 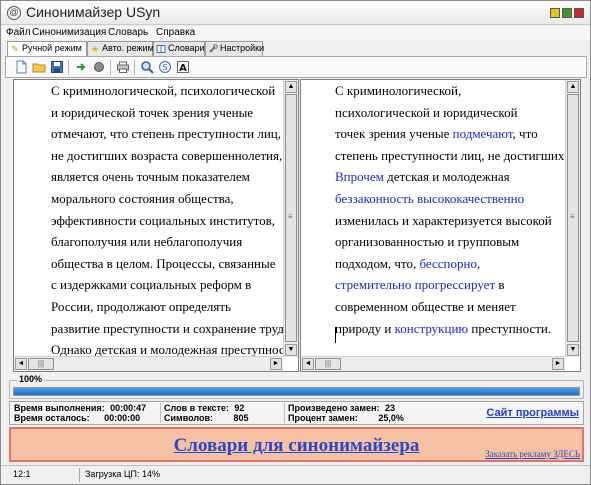 I want to click on text-line: организованностью и групповым, so click(x=451, y=242).